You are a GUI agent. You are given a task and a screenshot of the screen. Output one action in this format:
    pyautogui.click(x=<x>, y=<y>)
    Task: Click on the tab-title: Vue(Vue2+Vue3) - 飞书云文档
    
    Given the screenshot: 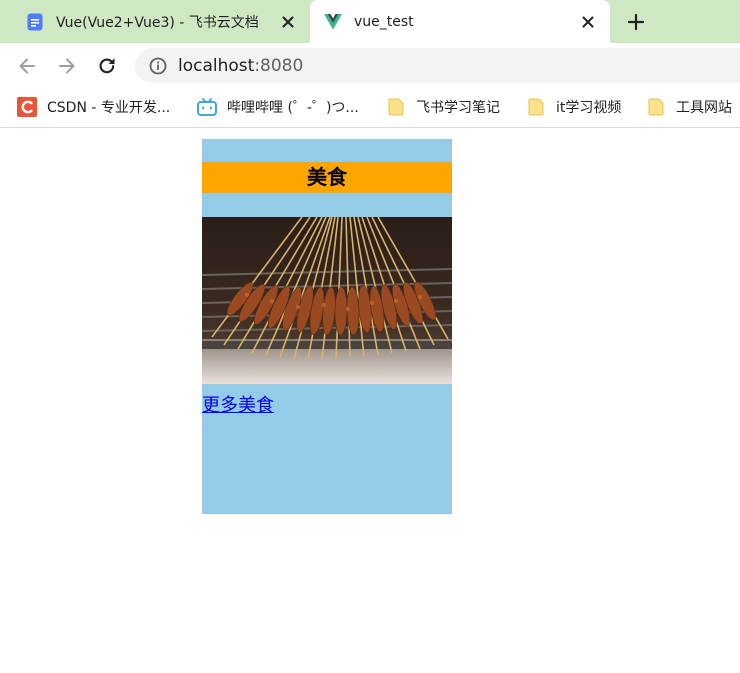 What is the action you would take?
    pyautogui.click(x=157, y=22)
    